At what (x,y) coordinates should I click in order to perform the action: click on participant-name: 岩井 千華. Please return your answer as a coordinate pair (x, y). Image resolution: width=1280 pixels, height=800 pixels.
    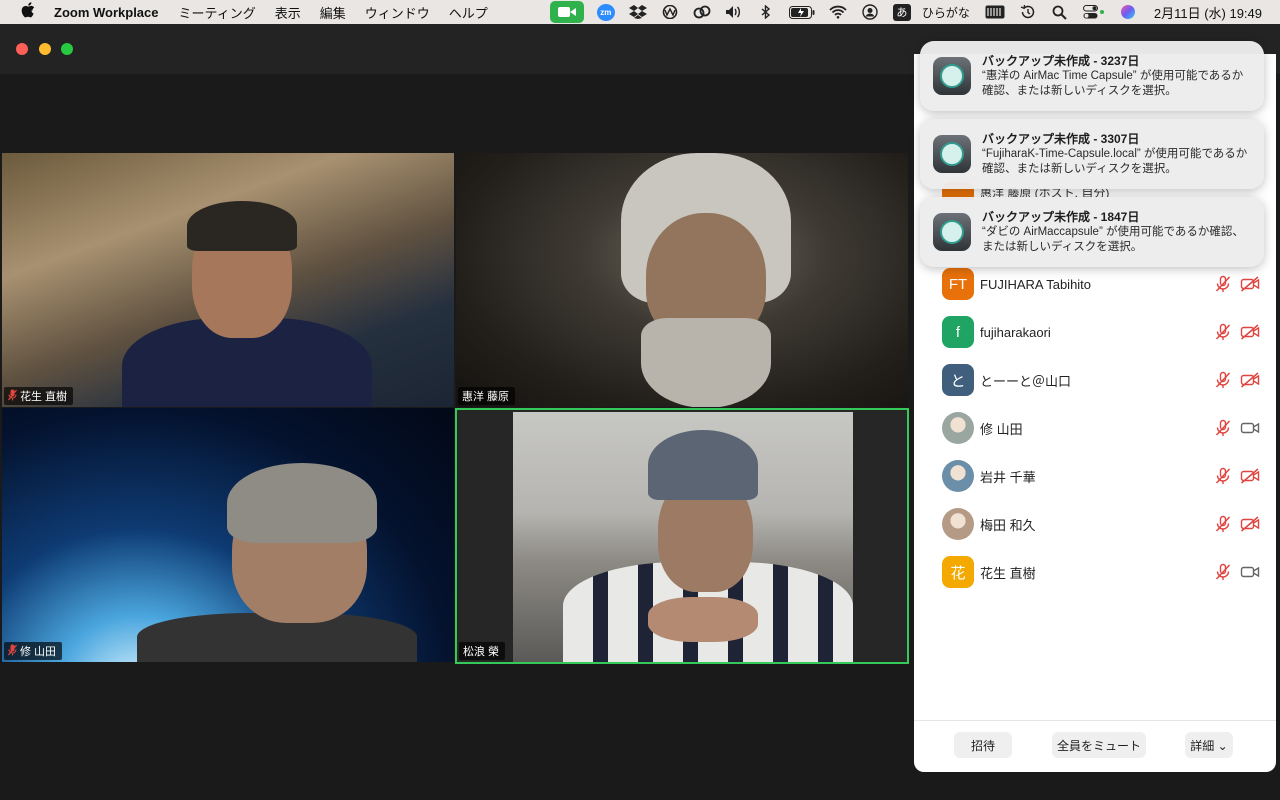
    Looking at the image, I should click on (1008, 477).